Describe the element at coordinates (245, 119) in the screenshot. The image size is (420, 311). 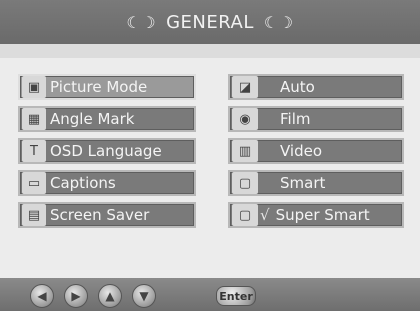
I see `film-icon: ◉` at that location.